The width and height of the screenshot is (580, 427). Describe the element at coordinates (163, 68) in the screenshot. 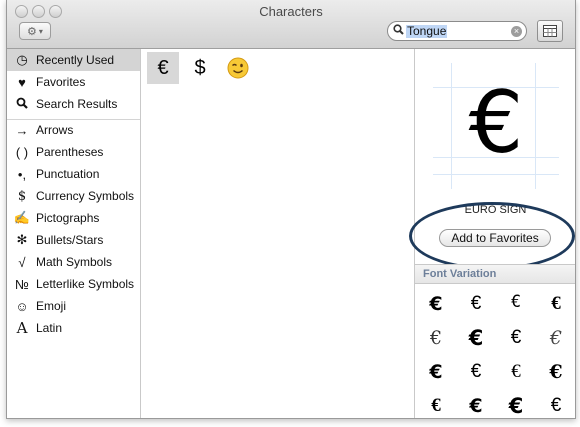

I see `character-cell: €` at that location.